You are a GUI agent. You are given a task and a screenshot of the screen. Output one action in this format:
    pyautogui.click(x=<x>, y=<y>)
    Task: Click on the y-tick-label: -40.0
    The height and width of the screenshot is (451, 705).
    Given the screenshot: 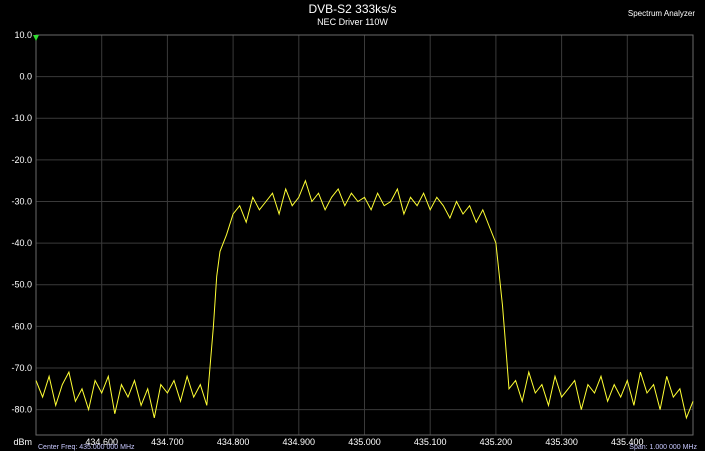 What is the action you would take?
    pyautogui.click(x=21, y=243)
    